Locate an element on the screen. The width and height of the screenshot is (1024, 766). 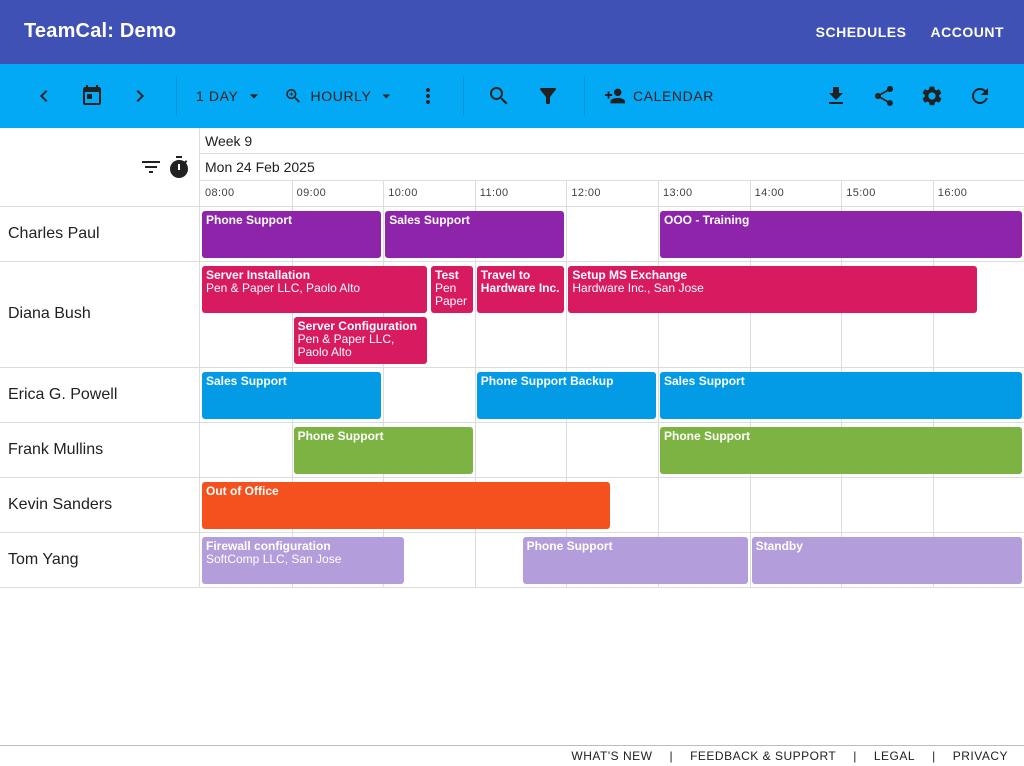
event-block: OOO - Training is located at coordinates (841, 234).